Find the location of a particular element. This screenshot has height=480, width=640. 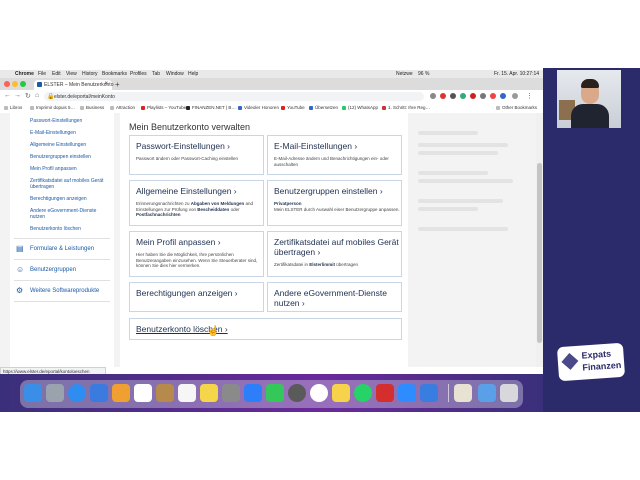

home-icon: ⌂ is located at coordinates (37, 95).